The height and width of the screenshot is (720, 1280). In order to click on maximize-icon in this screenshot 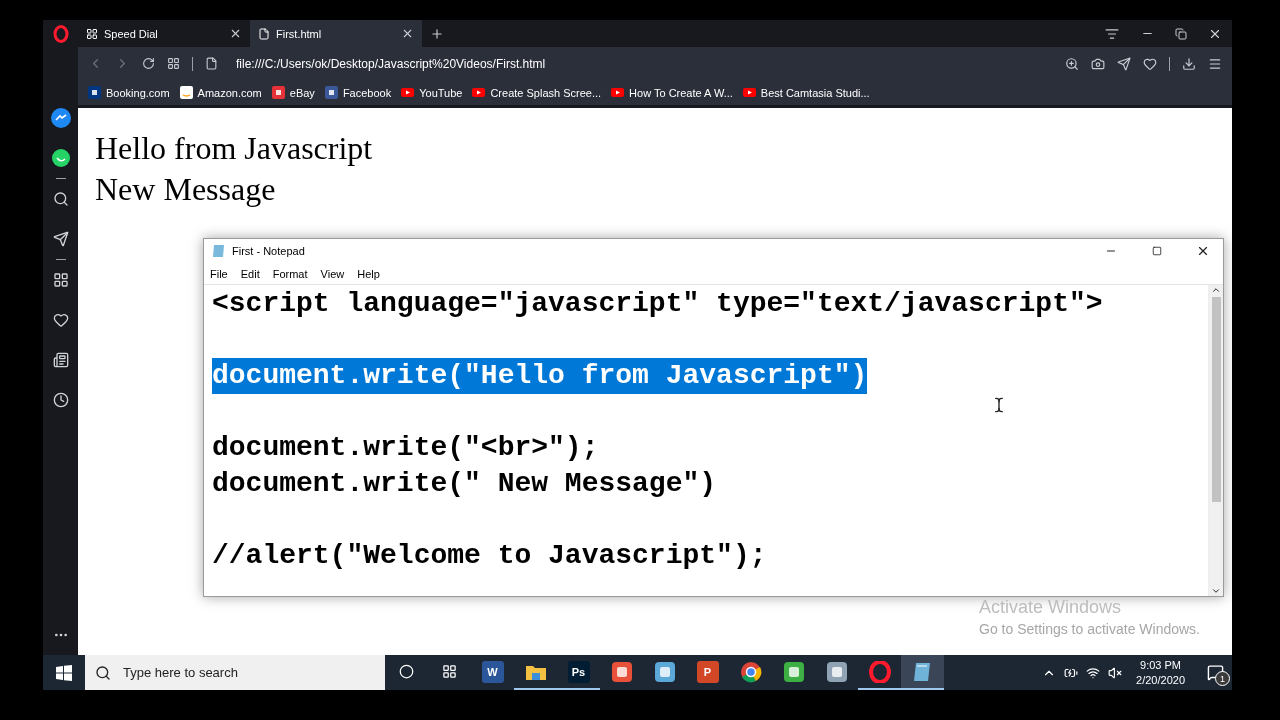, I will do `click(1157, 251)`.